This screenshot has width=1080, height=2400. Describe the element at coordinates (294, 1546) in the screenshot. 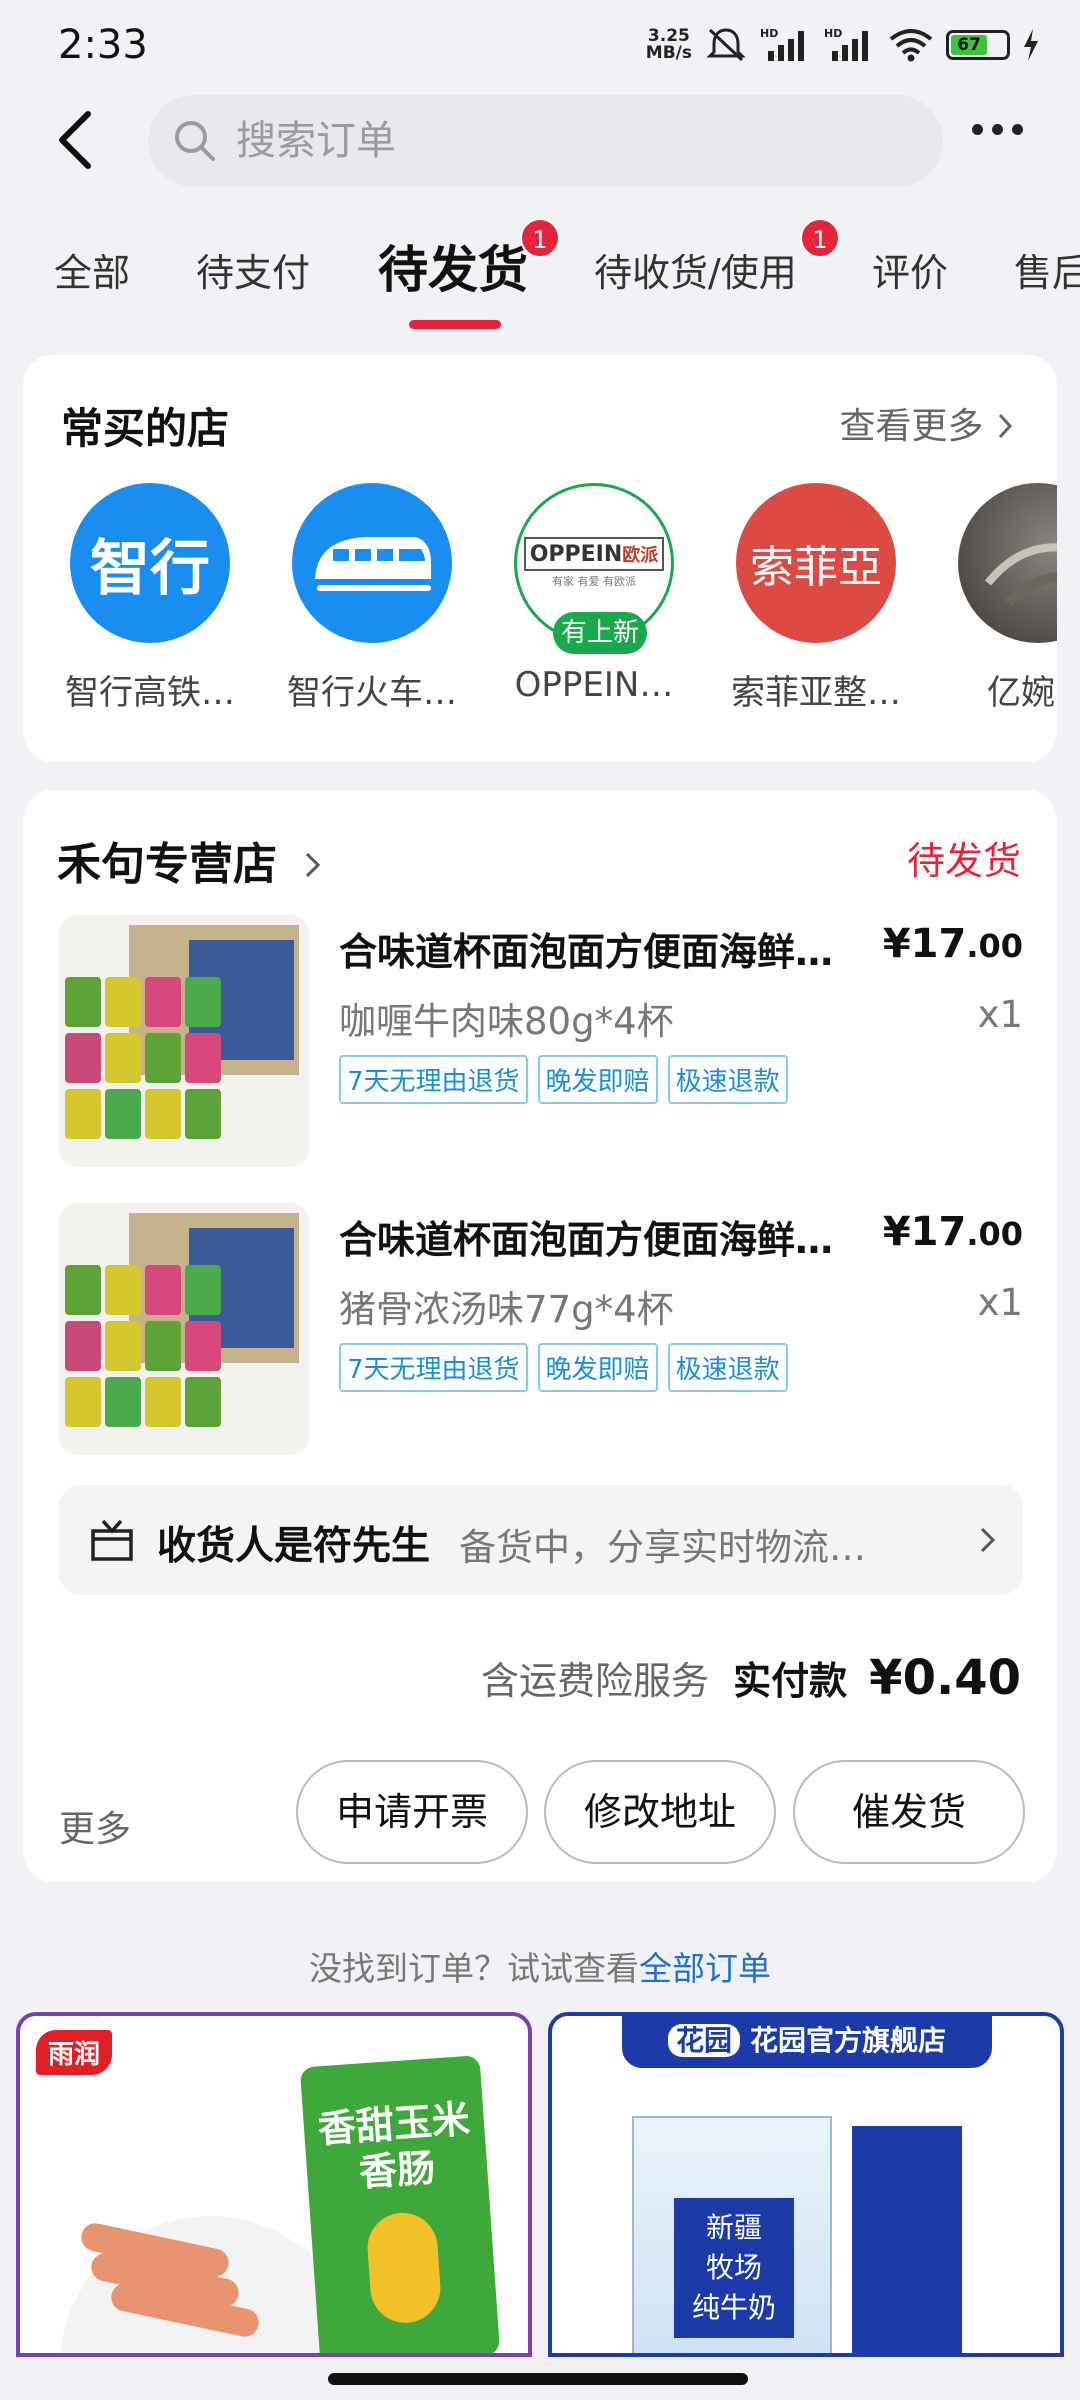

I see `receiver-name: 收货人是符先生` at that location.